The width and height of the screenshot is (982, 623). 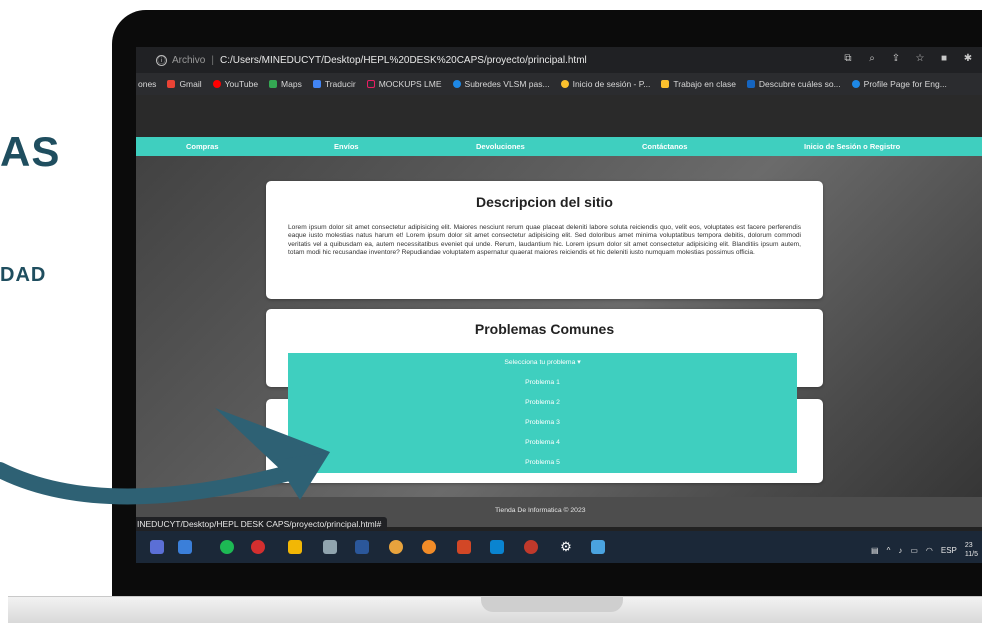 What do you see at coordinates (542, 463) in the screenshot?
I see `problem-option: Problema 5` at bounding box center [542, 463].